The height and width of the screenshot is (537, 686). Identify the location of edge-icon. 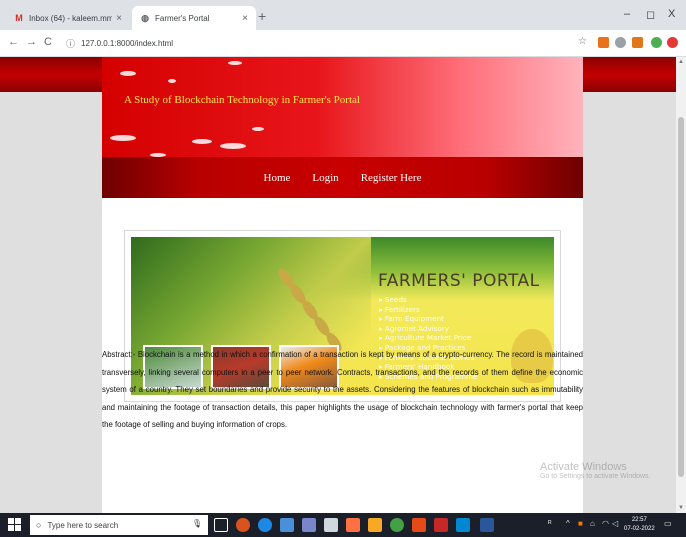
(265, 525).